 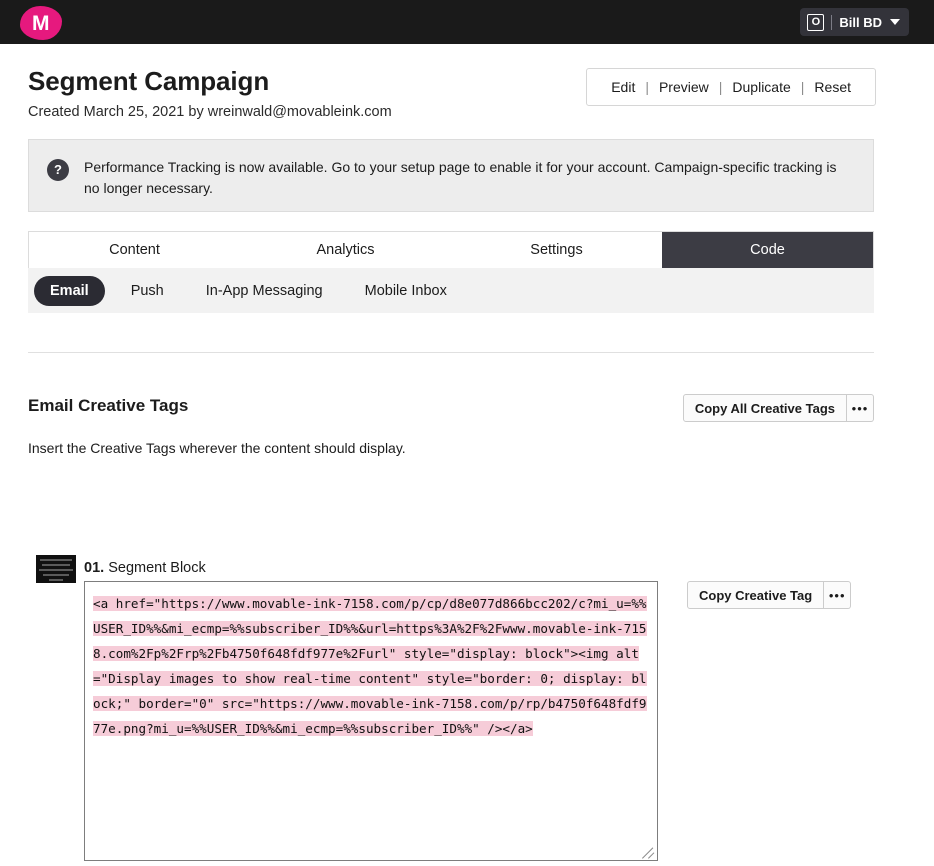 I want to click on copy-all-more-options-button: •••, so click(x=860, y=408).